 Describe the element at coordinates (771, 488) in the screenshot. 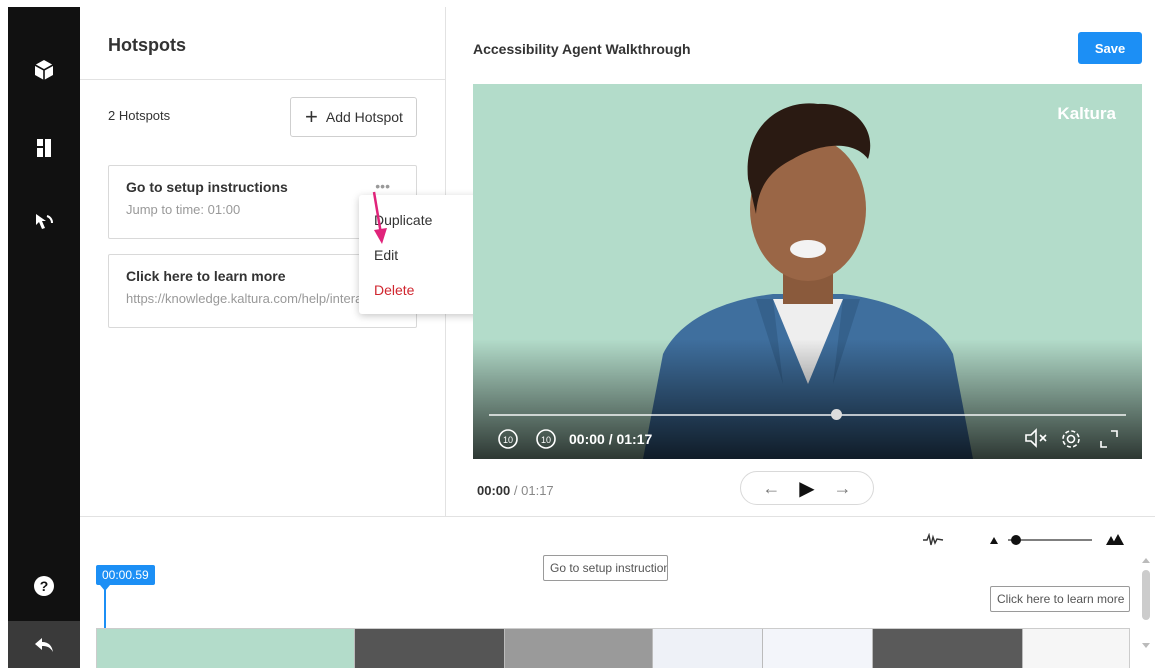

I see `previous-icon: ←` at that location.